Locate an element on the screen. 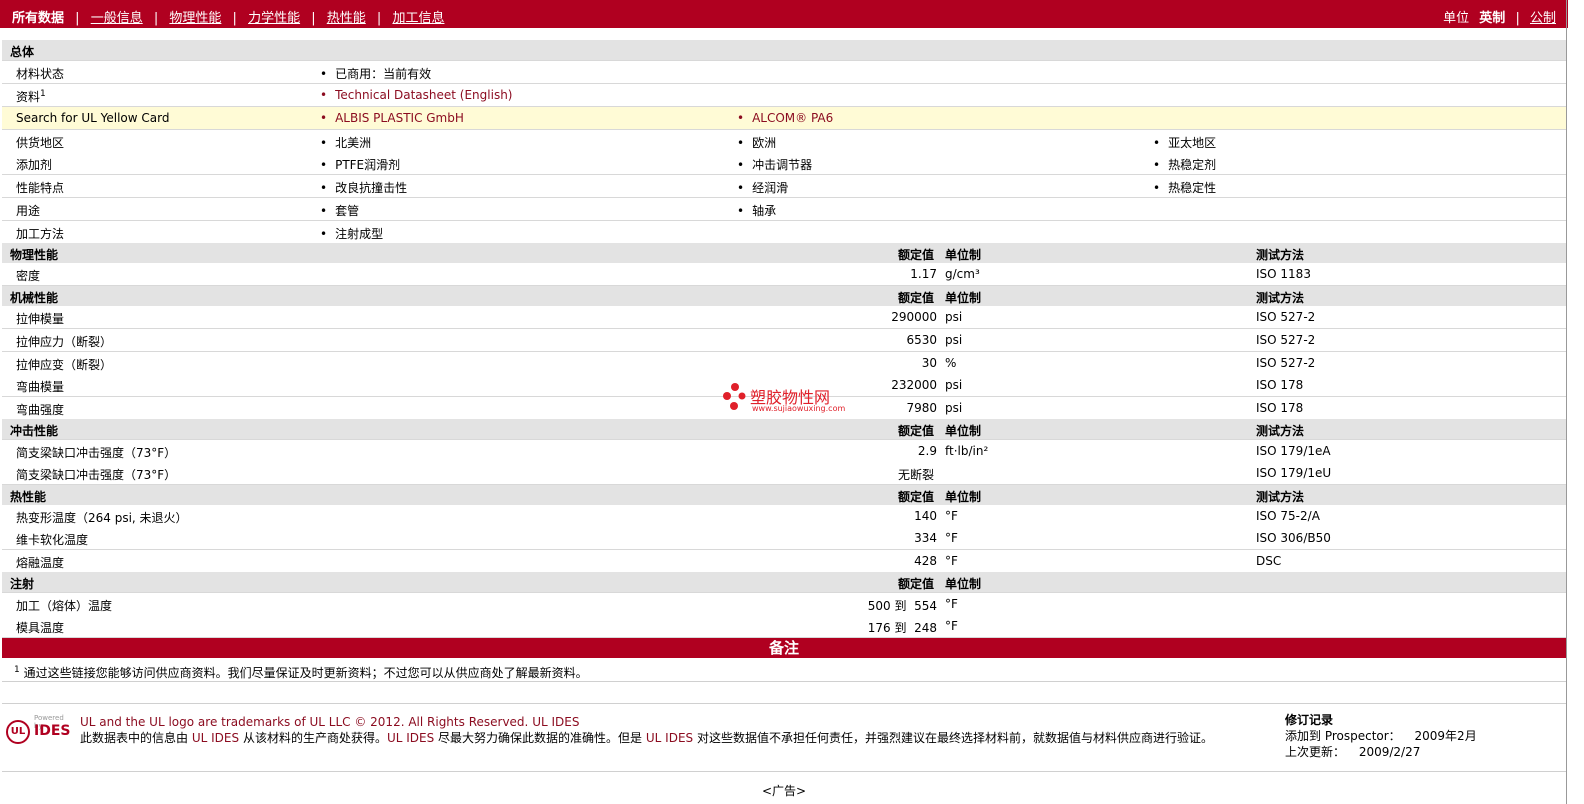 The image size is (1584, 804). row-label: 资料1 is located at coordinates (31, 96).